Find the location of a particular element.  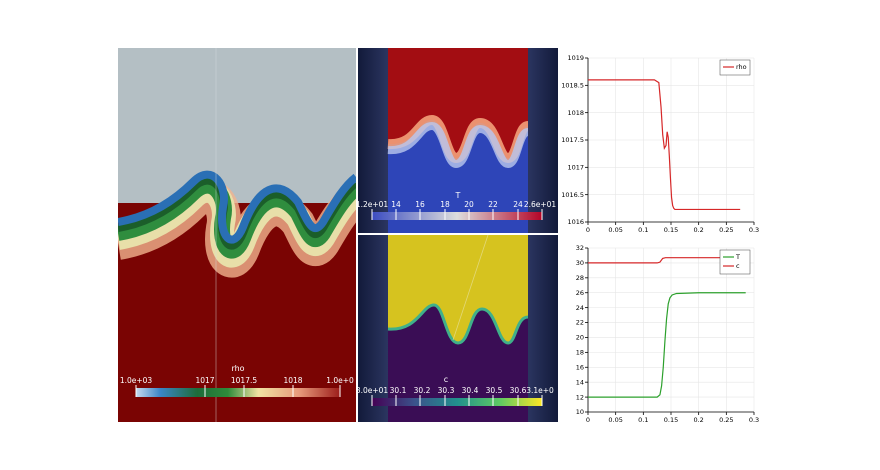

temperature-tick-label: 20 is located at coordinates (469, 204).